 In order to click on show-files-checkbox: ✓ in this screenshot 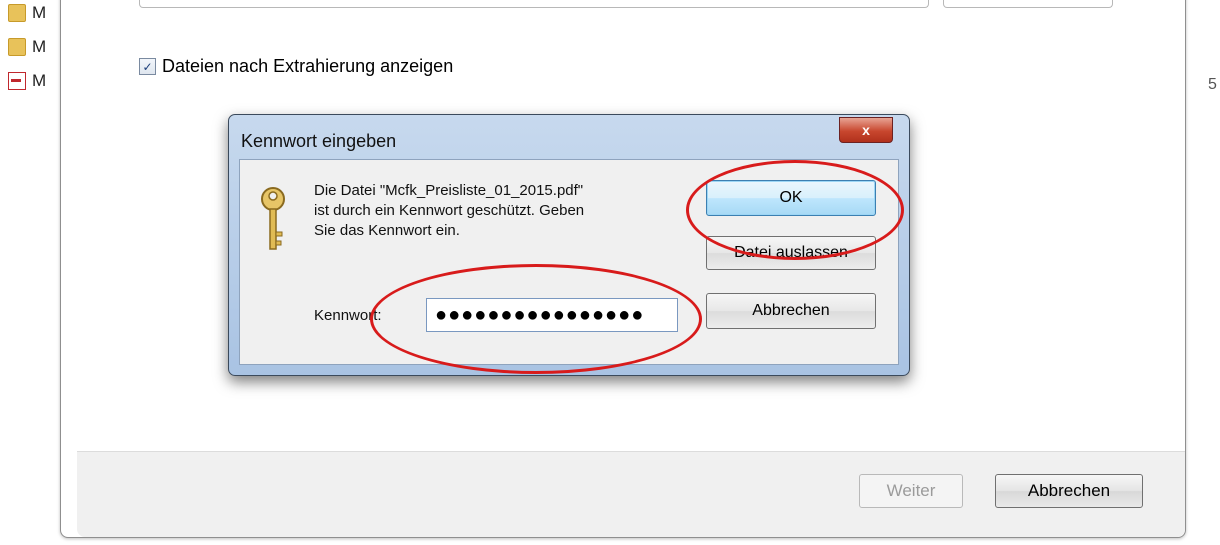, I will do `click(147, 66)`.